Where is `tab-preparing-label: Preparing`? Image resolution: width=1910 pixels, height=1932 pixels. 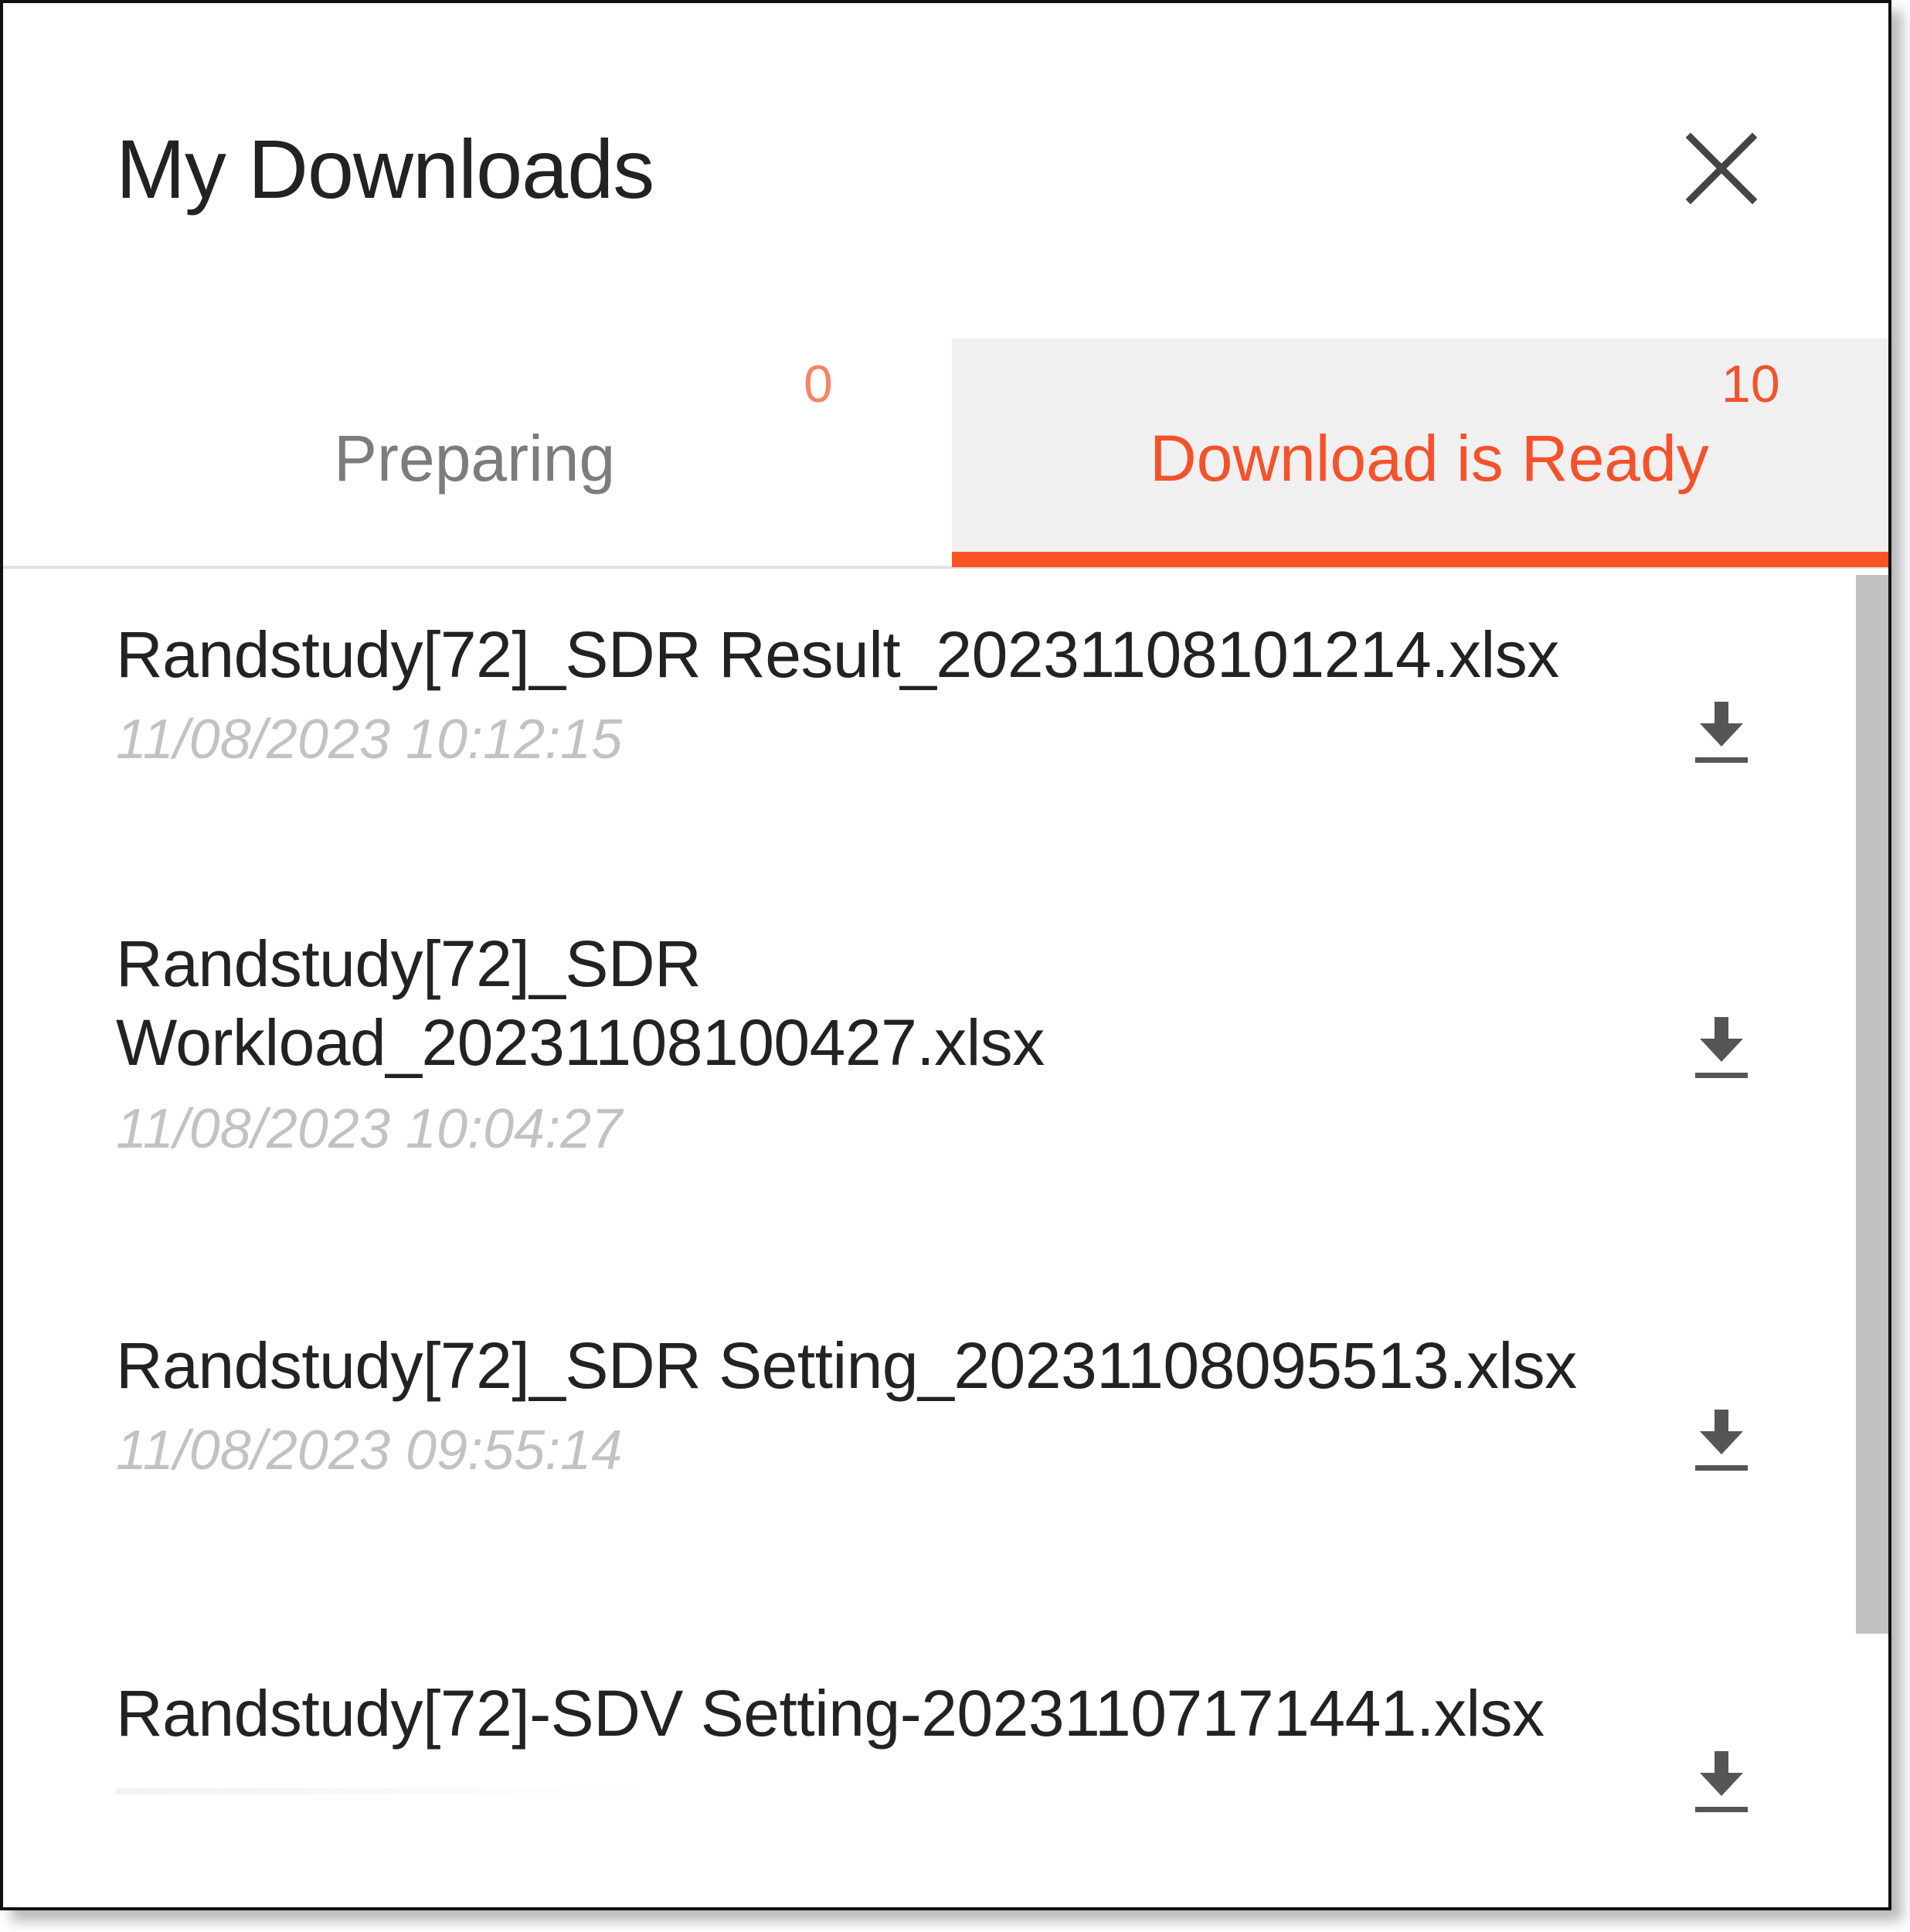 tab-preparing-label: Preparing is located at coordinates (475, 459).